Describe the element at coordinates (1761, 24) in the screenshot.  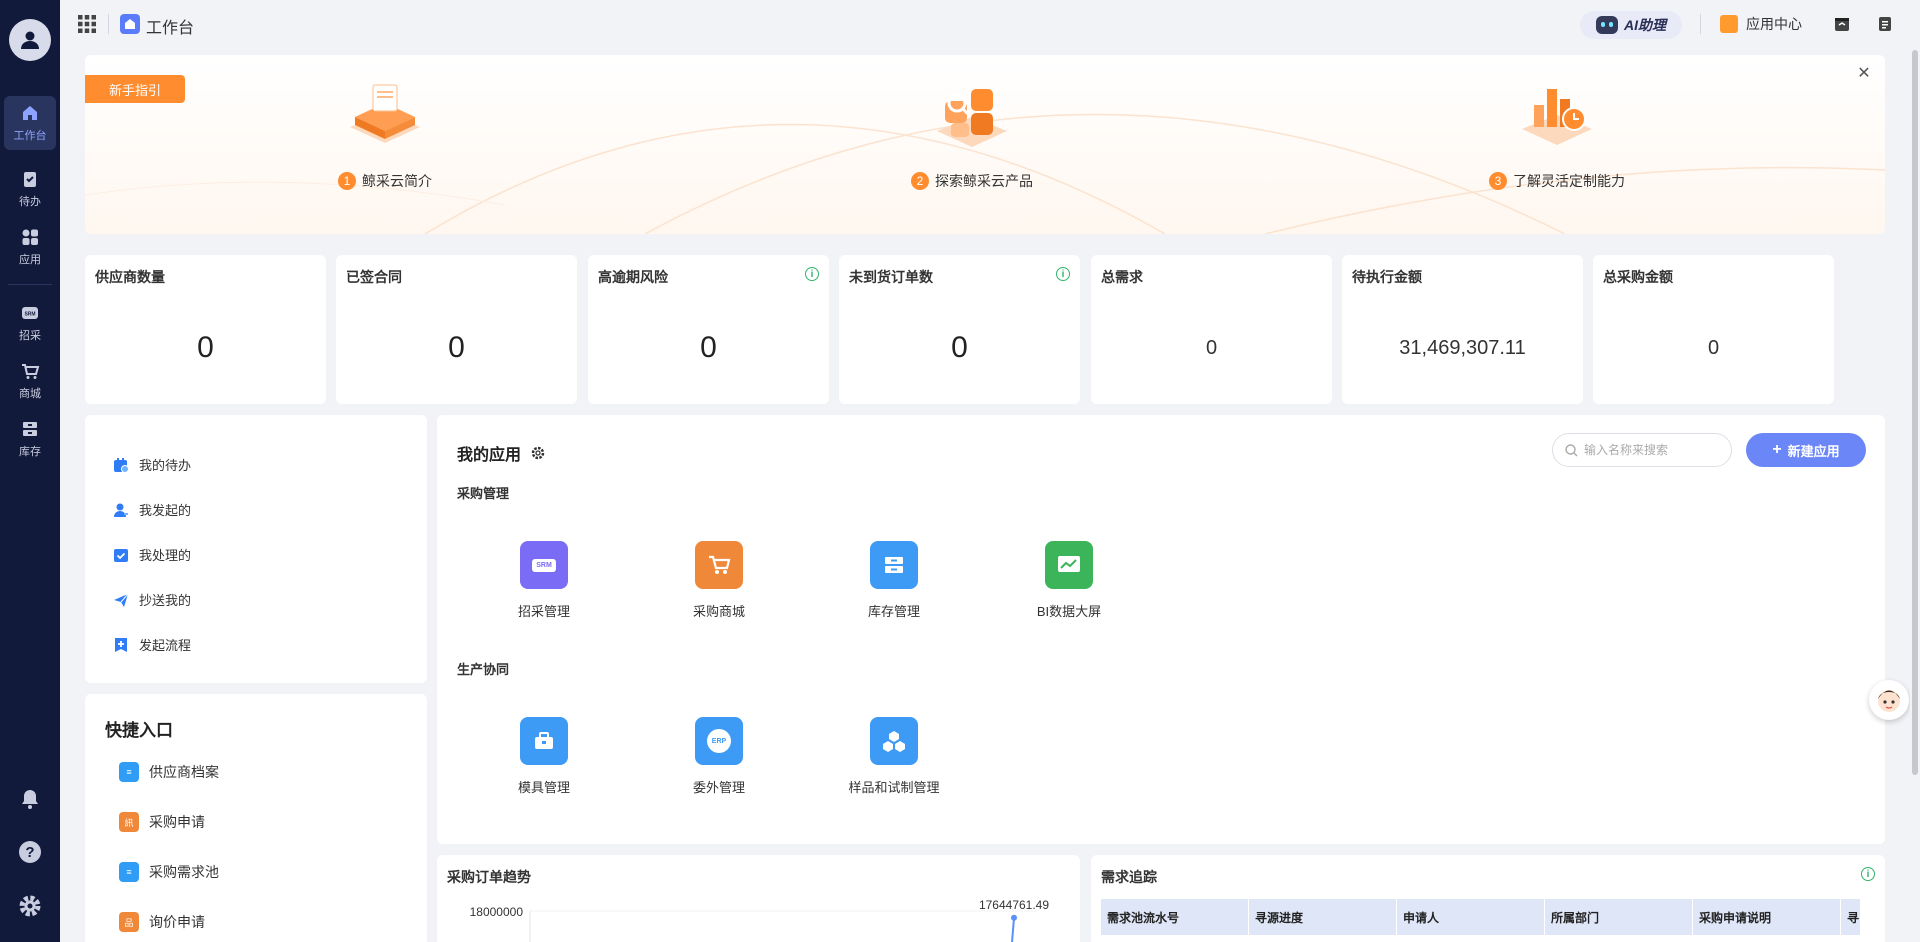
I see `app-center-button: 应用中心` at that location.